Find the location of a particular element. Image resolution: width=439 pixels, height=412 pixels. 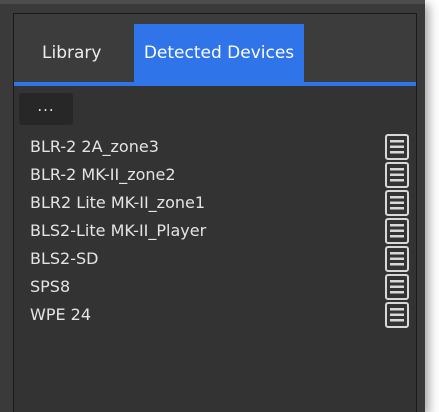

device-row: SPS8 is located at coordinates (215, 287).